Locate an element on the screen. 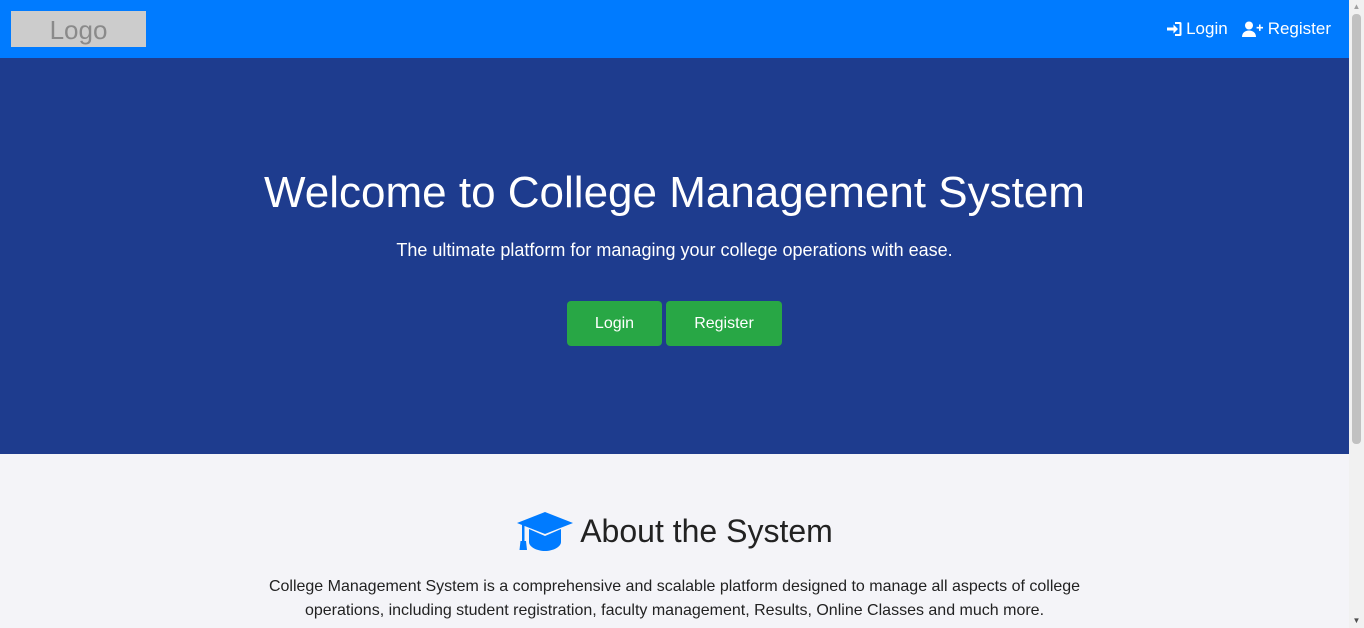  about-heading: About the System is located at coordinates (674, 531).